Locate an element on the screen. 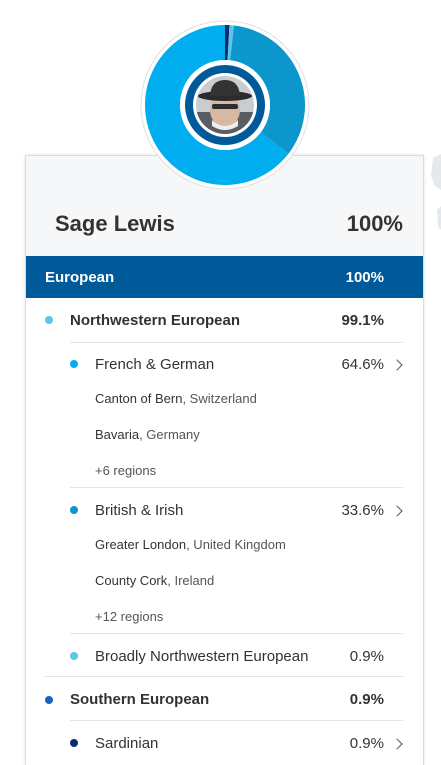 The width and height of the screenshot is (441, 765). region-percent: 100% is located at coordinates (364, 277).